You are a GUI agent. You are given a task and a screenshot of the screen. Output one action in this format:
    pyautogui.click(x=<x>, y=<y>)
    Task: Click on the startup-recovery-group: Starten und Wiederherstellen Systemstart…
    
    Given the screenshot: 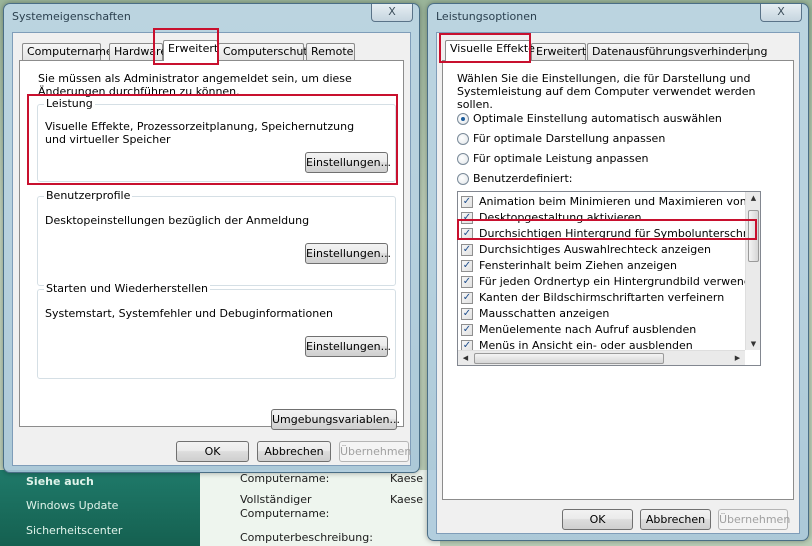 What is the action you would take?
    pyautogui.click(x=216, y=330)
    